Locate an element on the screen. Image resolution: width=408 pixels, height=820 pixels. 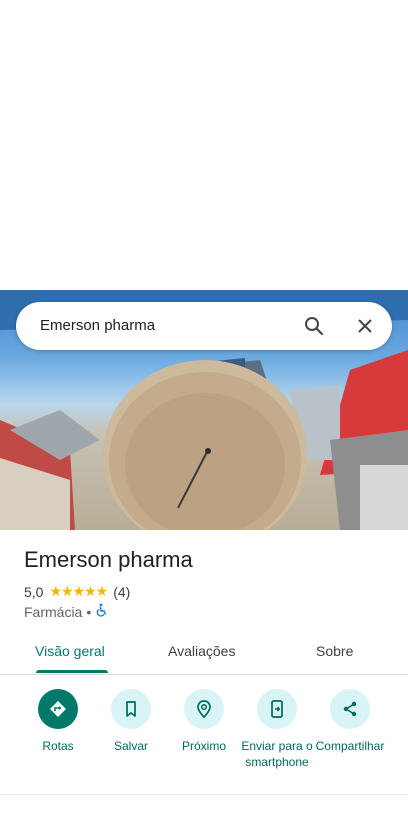
wheelchair-accessible-icon is located at coordinates (102, 611).